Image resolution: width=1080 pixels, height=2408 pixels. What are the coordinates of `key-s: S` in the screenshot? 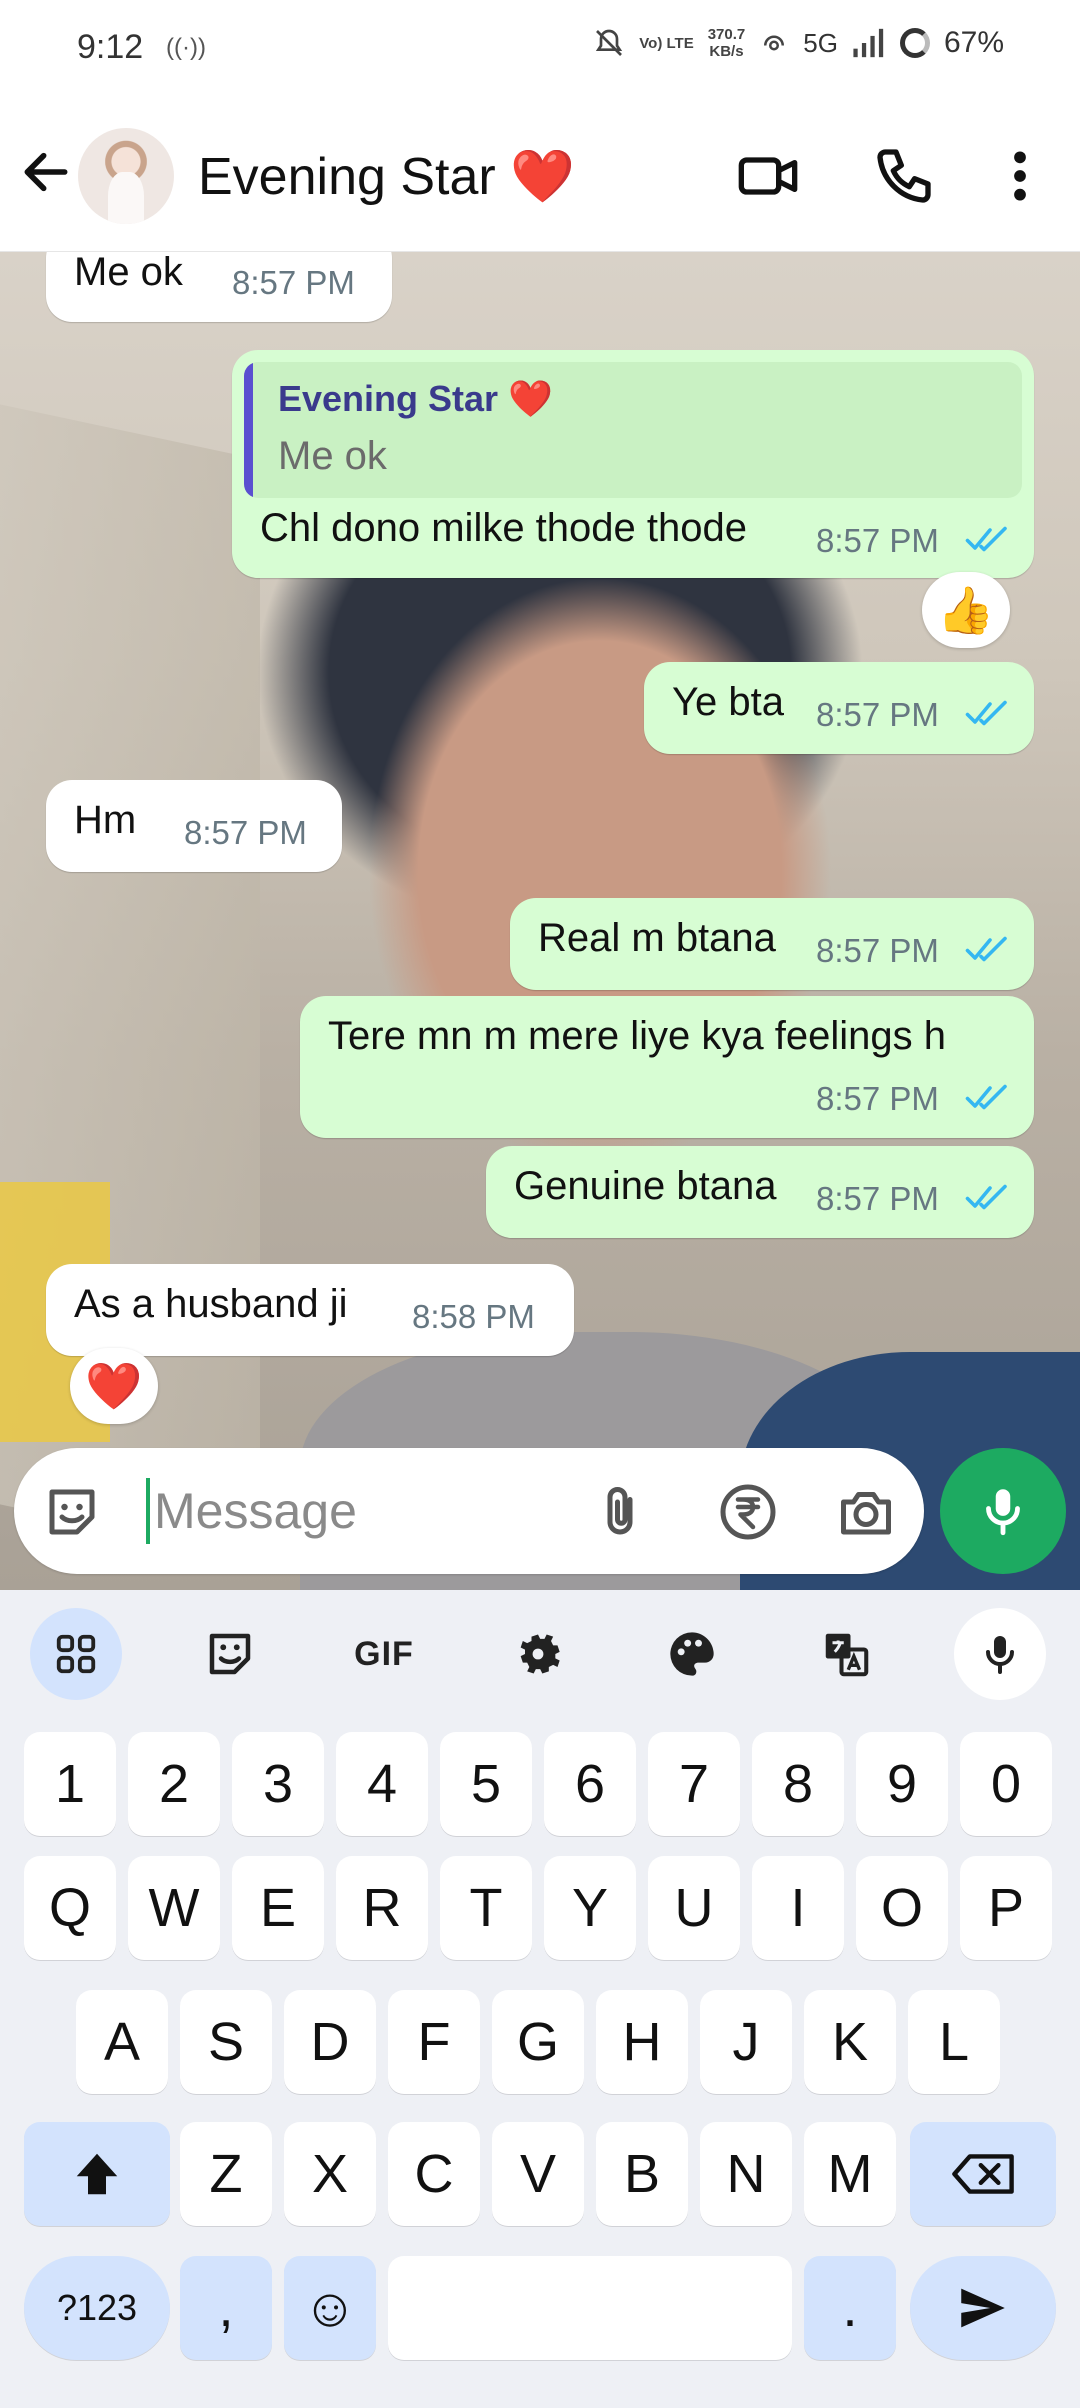 It's located at (226, 2042).